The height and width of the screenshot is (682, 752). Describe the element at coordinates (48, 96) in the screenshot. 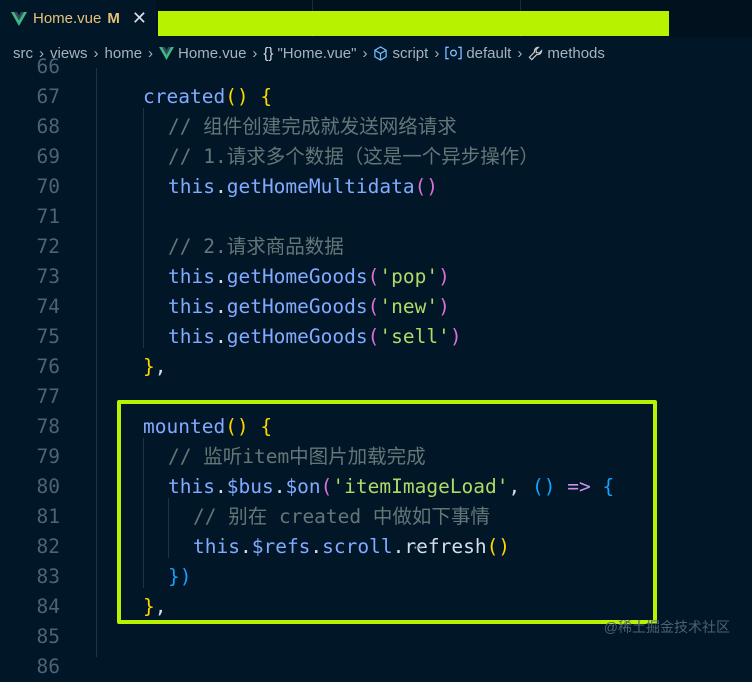

I see `line-number: 67` at that location.